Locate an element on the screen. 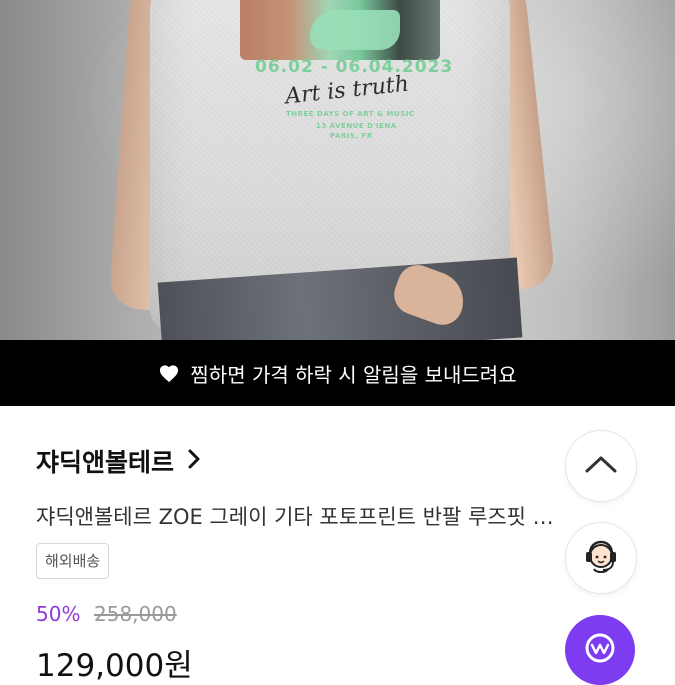 The width and height of the screenshot is (675, 685). brand-w-icon is located at coordinates (600, 650).